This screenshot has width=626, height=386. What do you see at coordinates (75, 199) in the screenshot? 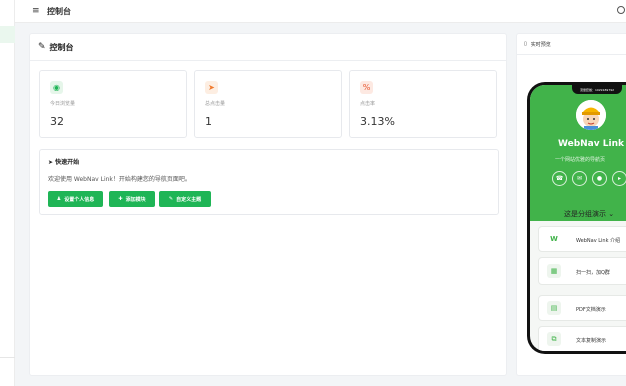
I see `setup-profile-button: ♟ 设置个人信息` at bounding box center [75, 199].